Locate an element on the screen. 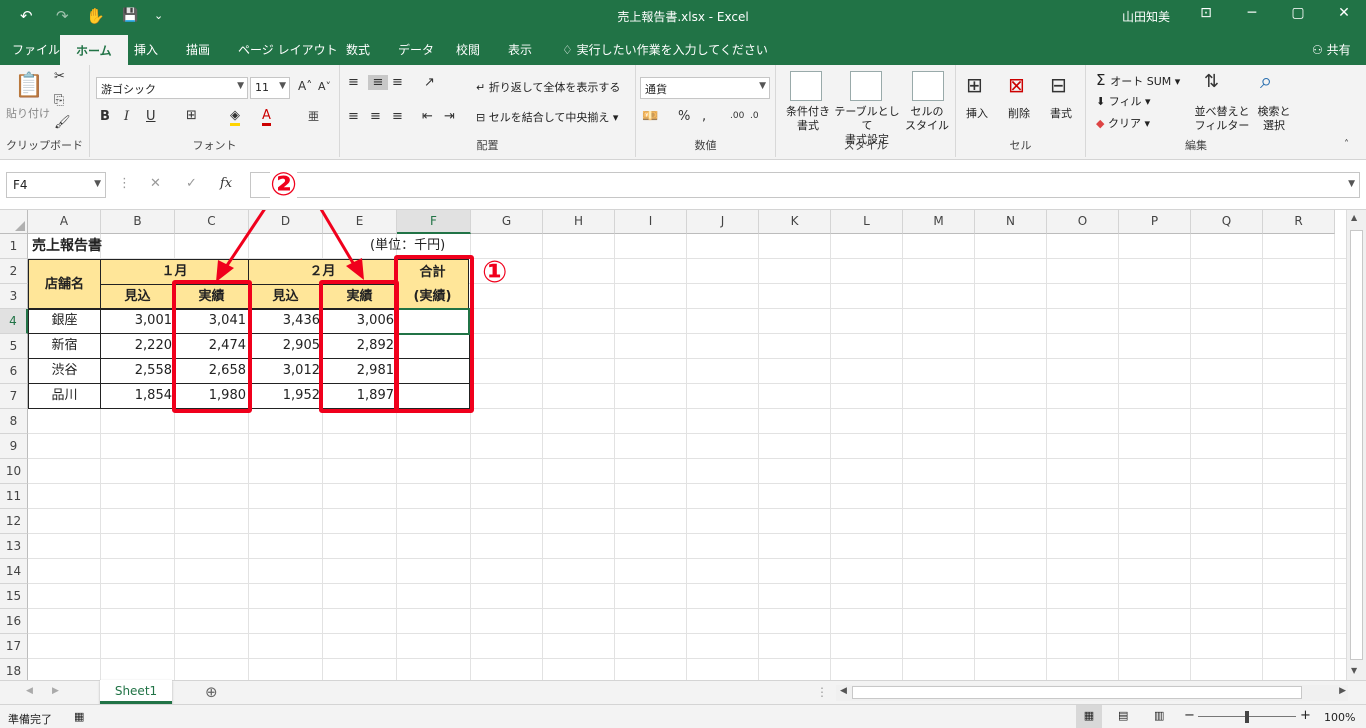 This screenshot has width=1366, height=728. page-layout-view-icon: ▤ is located at coordinates (1123, 715).